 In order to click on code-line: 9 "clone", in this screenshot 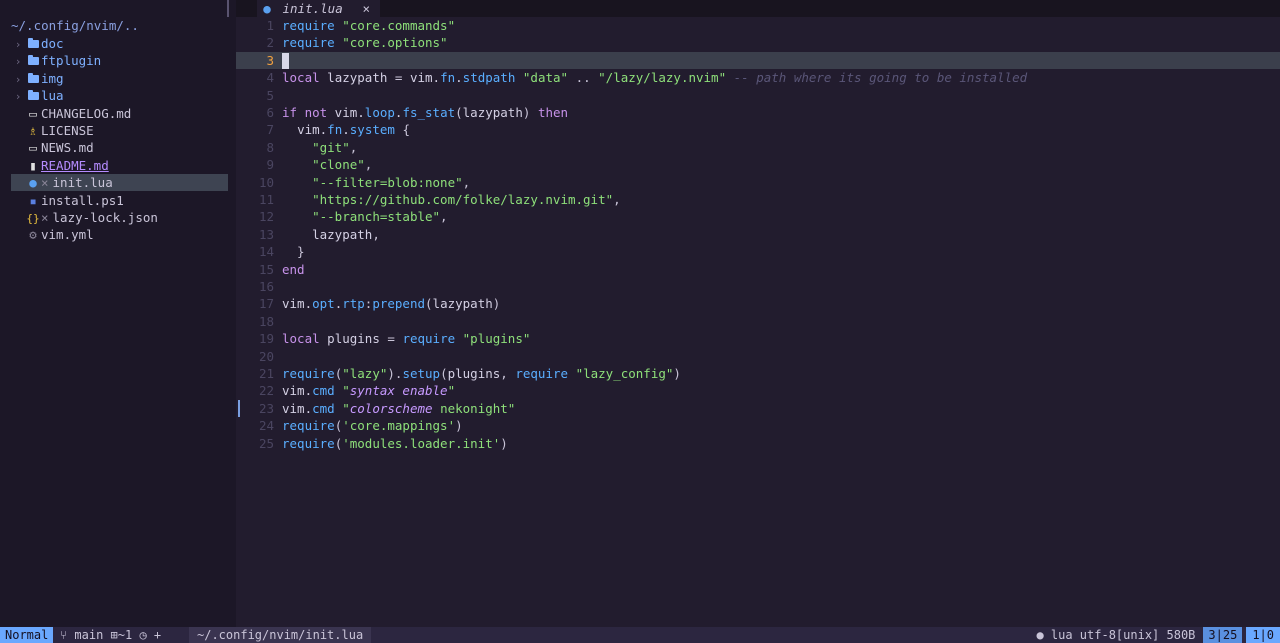, I will do `click(758, 164)`.